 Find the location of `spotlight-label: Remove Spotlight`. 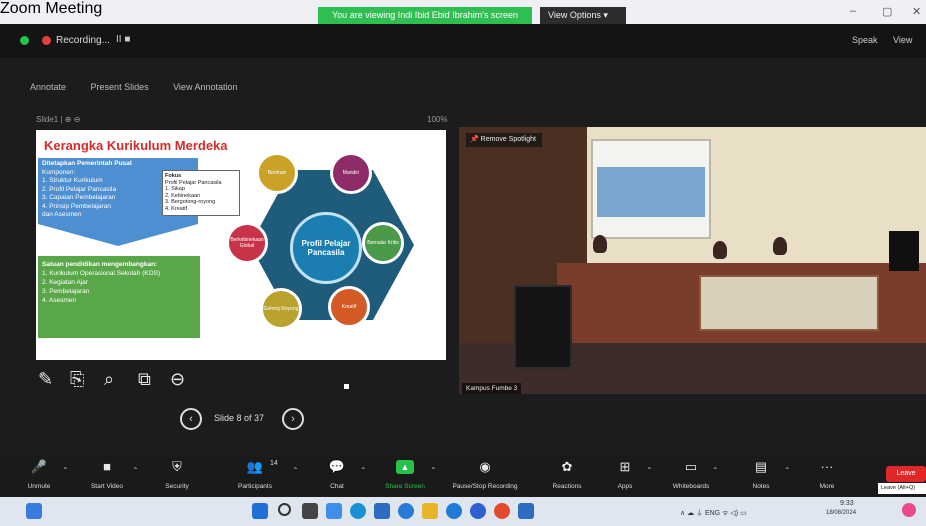

spotlight-label: Remove Spotlight is located at coordinates (508, 139).